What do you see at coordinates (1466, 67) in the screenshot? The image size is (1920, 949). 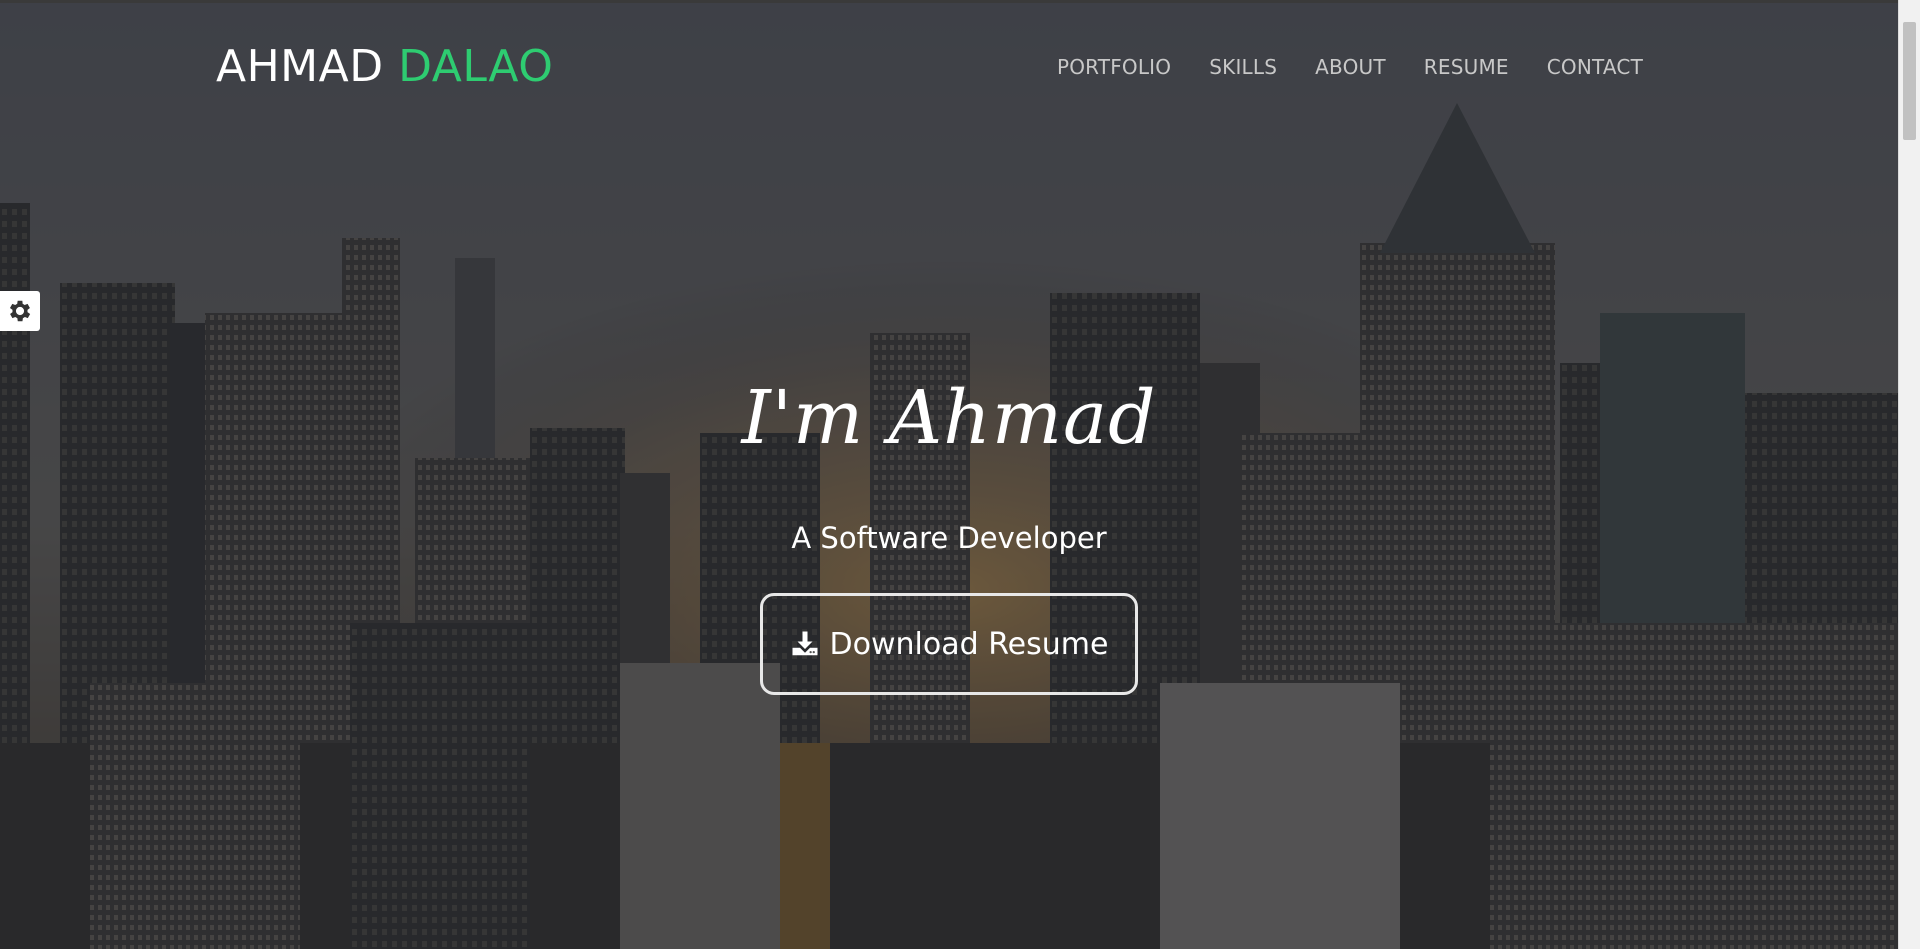 I see `nav-link-resume: RESUME` at bounding box center [1466, 67].